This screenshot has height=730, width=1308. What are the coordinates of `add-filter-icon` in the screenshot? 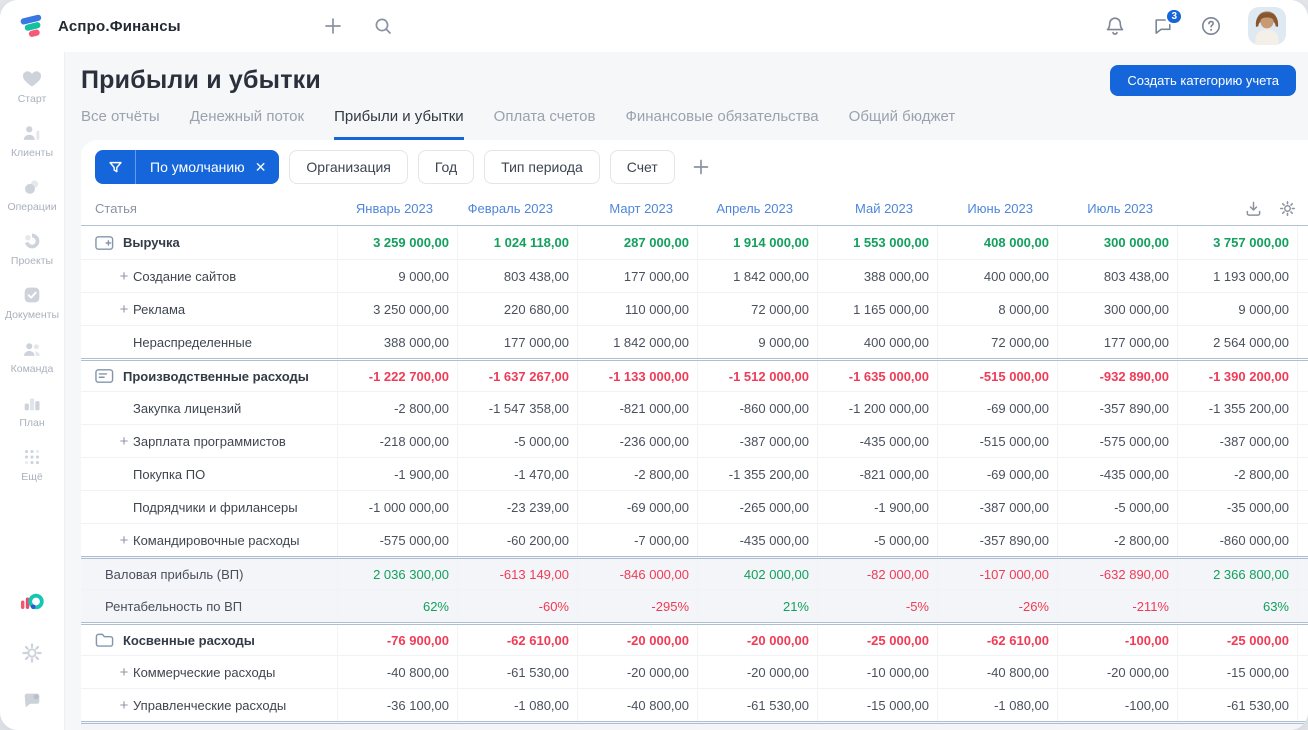 It's located at (701, 167).